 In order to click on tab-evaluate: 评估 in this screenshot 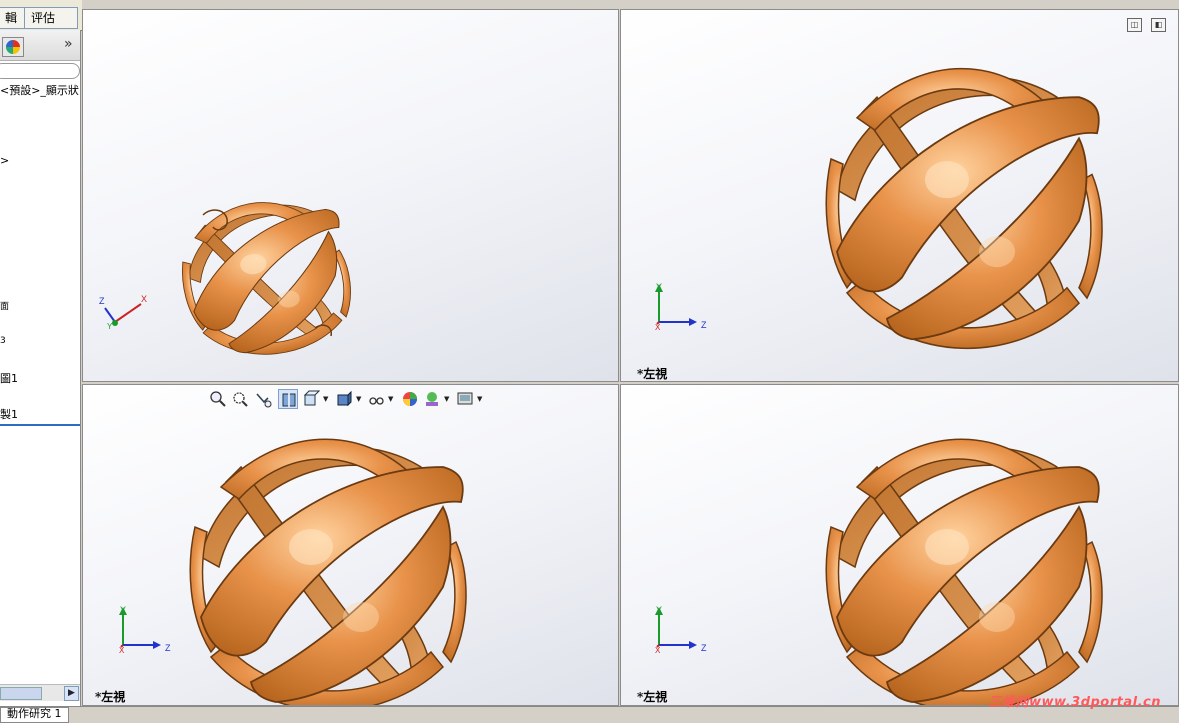, I will do `click(51, 18)`.